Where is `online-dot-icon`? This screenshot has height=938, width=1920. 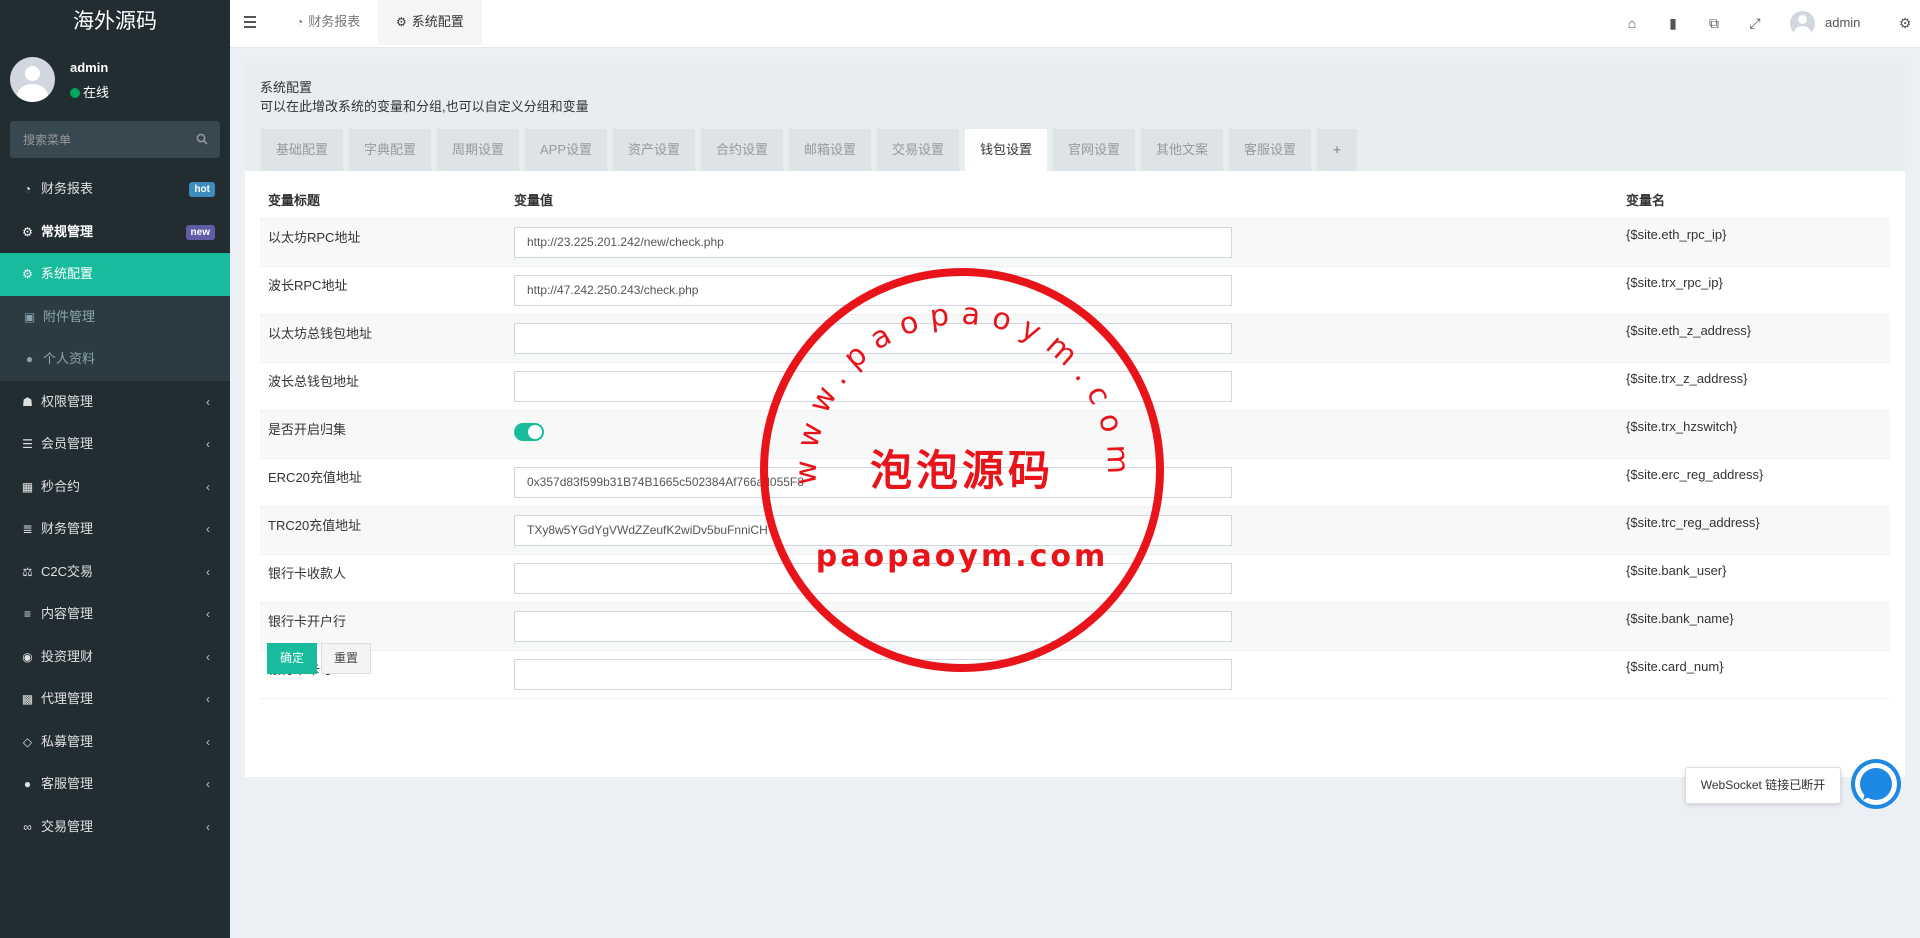
online-dot-icon is located at coordinates (75, 93).